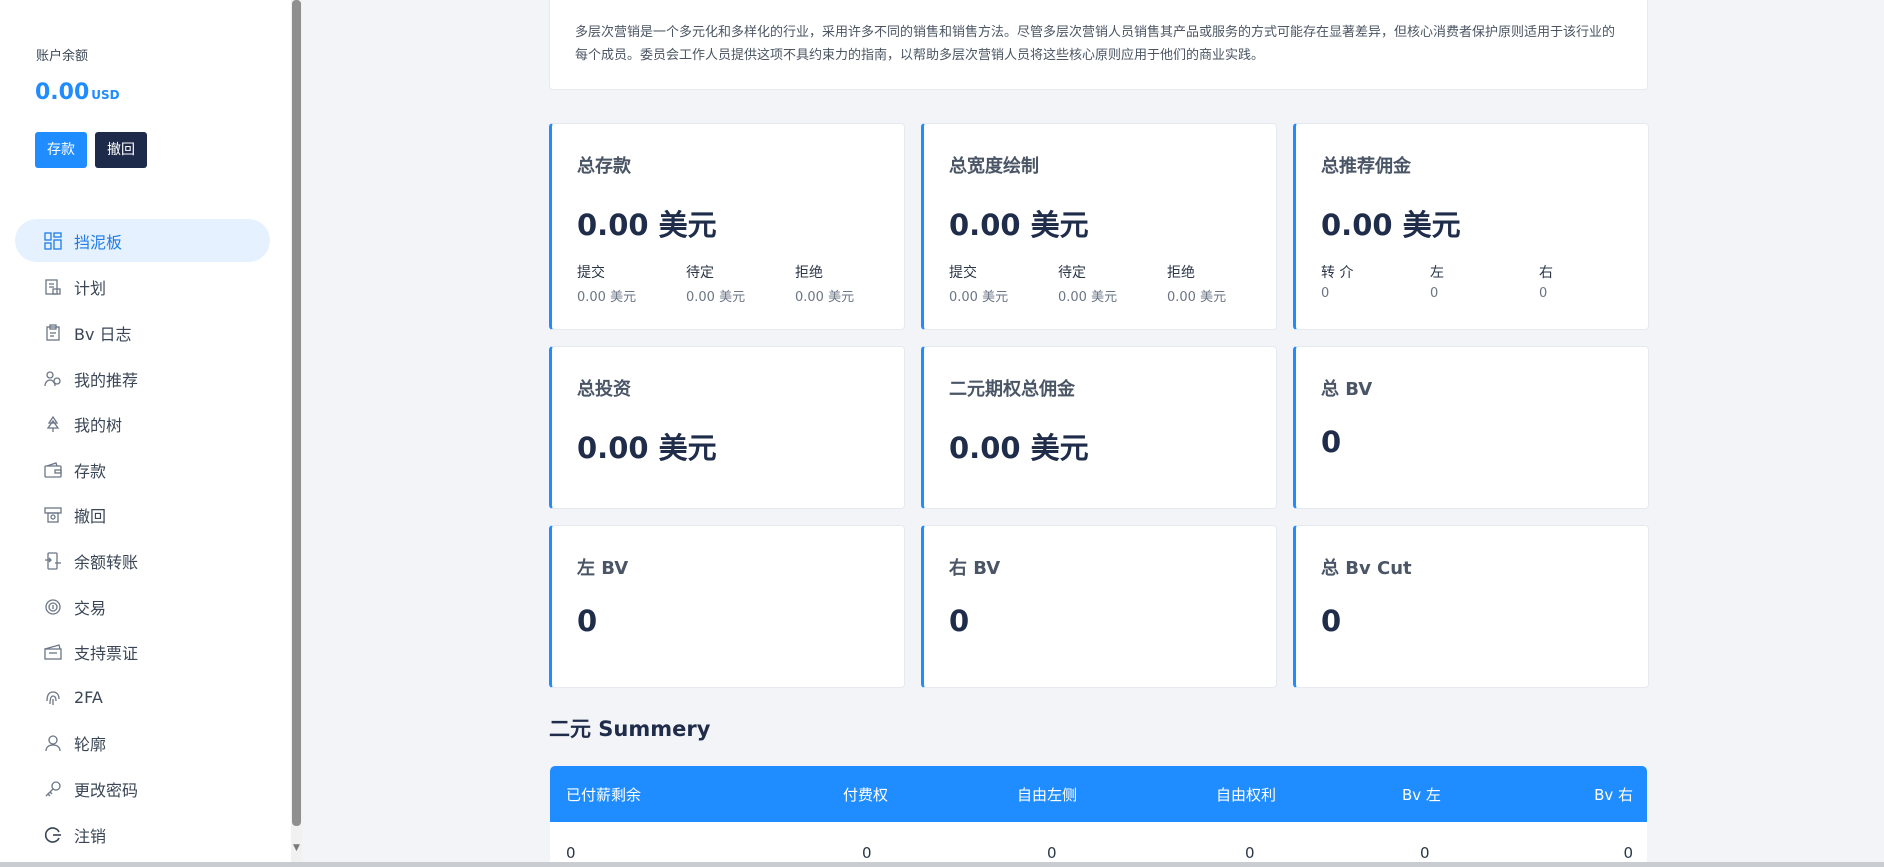 This screenshot has width=1884, height=867. What do you see at coordinates (142, 424) in the screenshot?
I see `sidebar-item-tree: 我的树` at bounding box center [142, 424].